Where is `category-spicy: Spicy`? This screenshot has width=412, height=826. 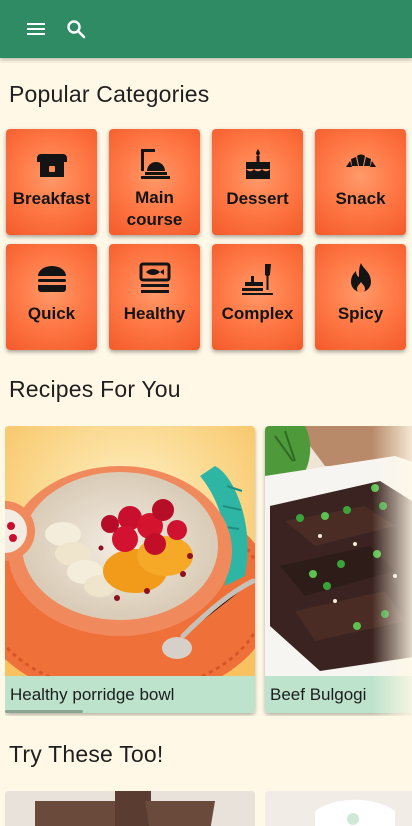 category-spicy: Spicy is located at coordinates (360, 297).